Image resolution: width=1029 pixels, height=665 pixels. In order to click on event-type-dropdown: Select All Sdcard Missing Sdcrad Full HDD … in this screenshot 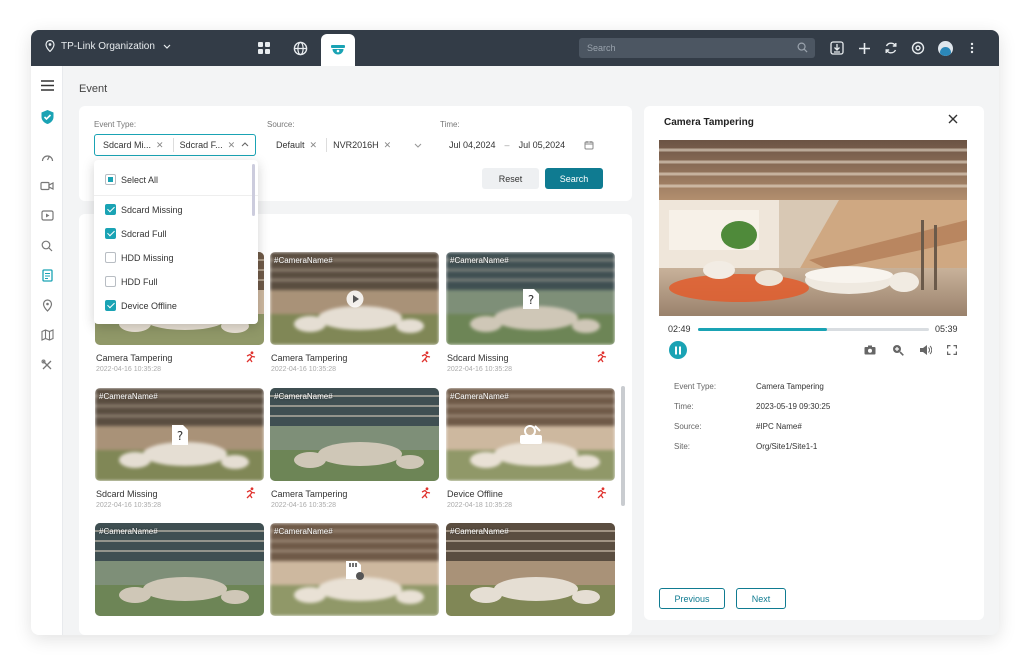, I will do `click(176, 242)`.